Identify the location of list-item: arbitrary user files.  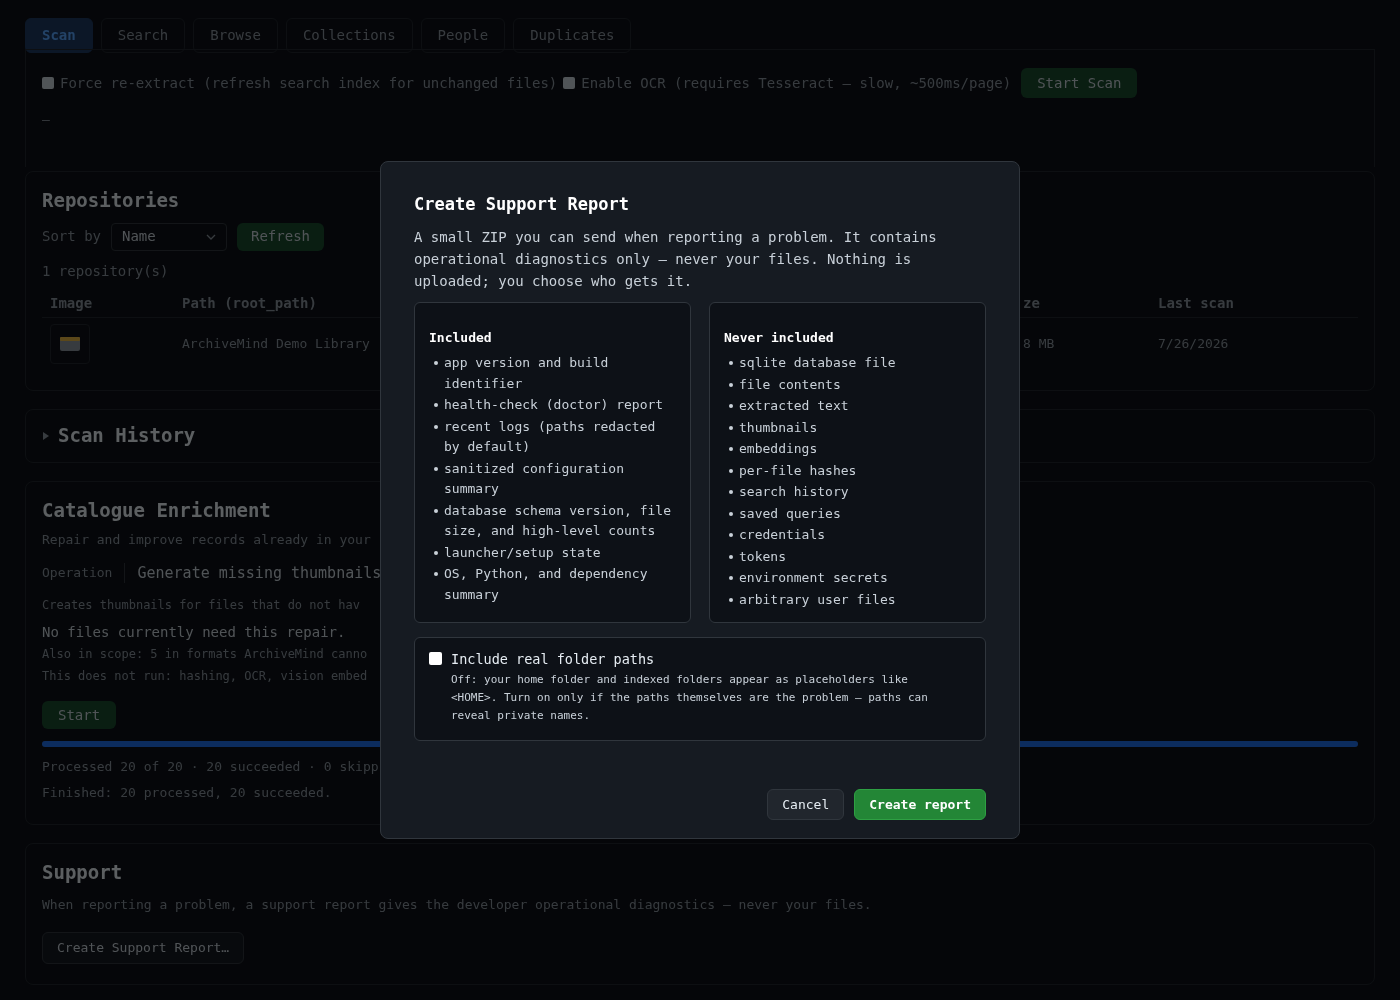
(817, 599).